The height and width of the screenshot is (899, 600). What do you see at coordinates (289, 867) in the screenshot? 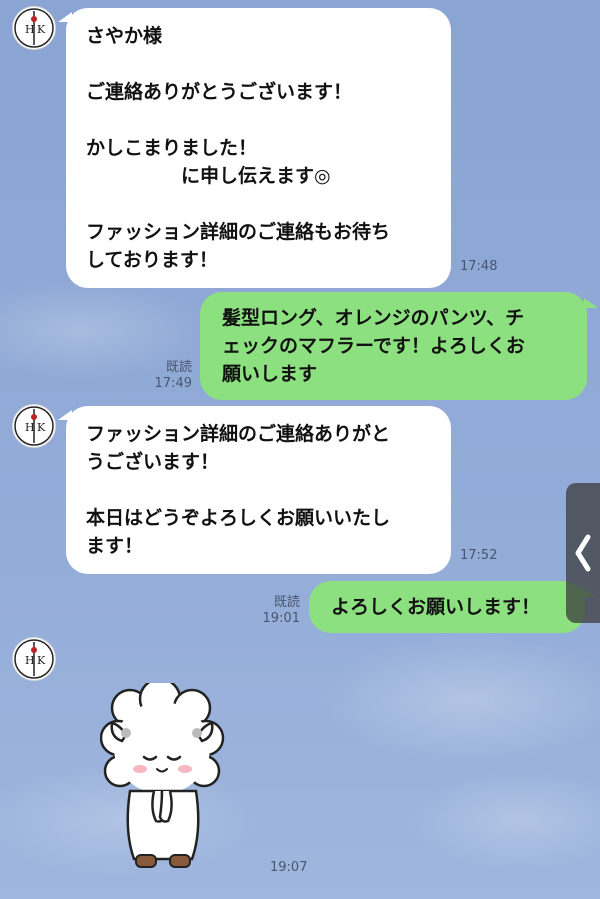
I see `message-time: 19:07` at bounding box center [289, 867].